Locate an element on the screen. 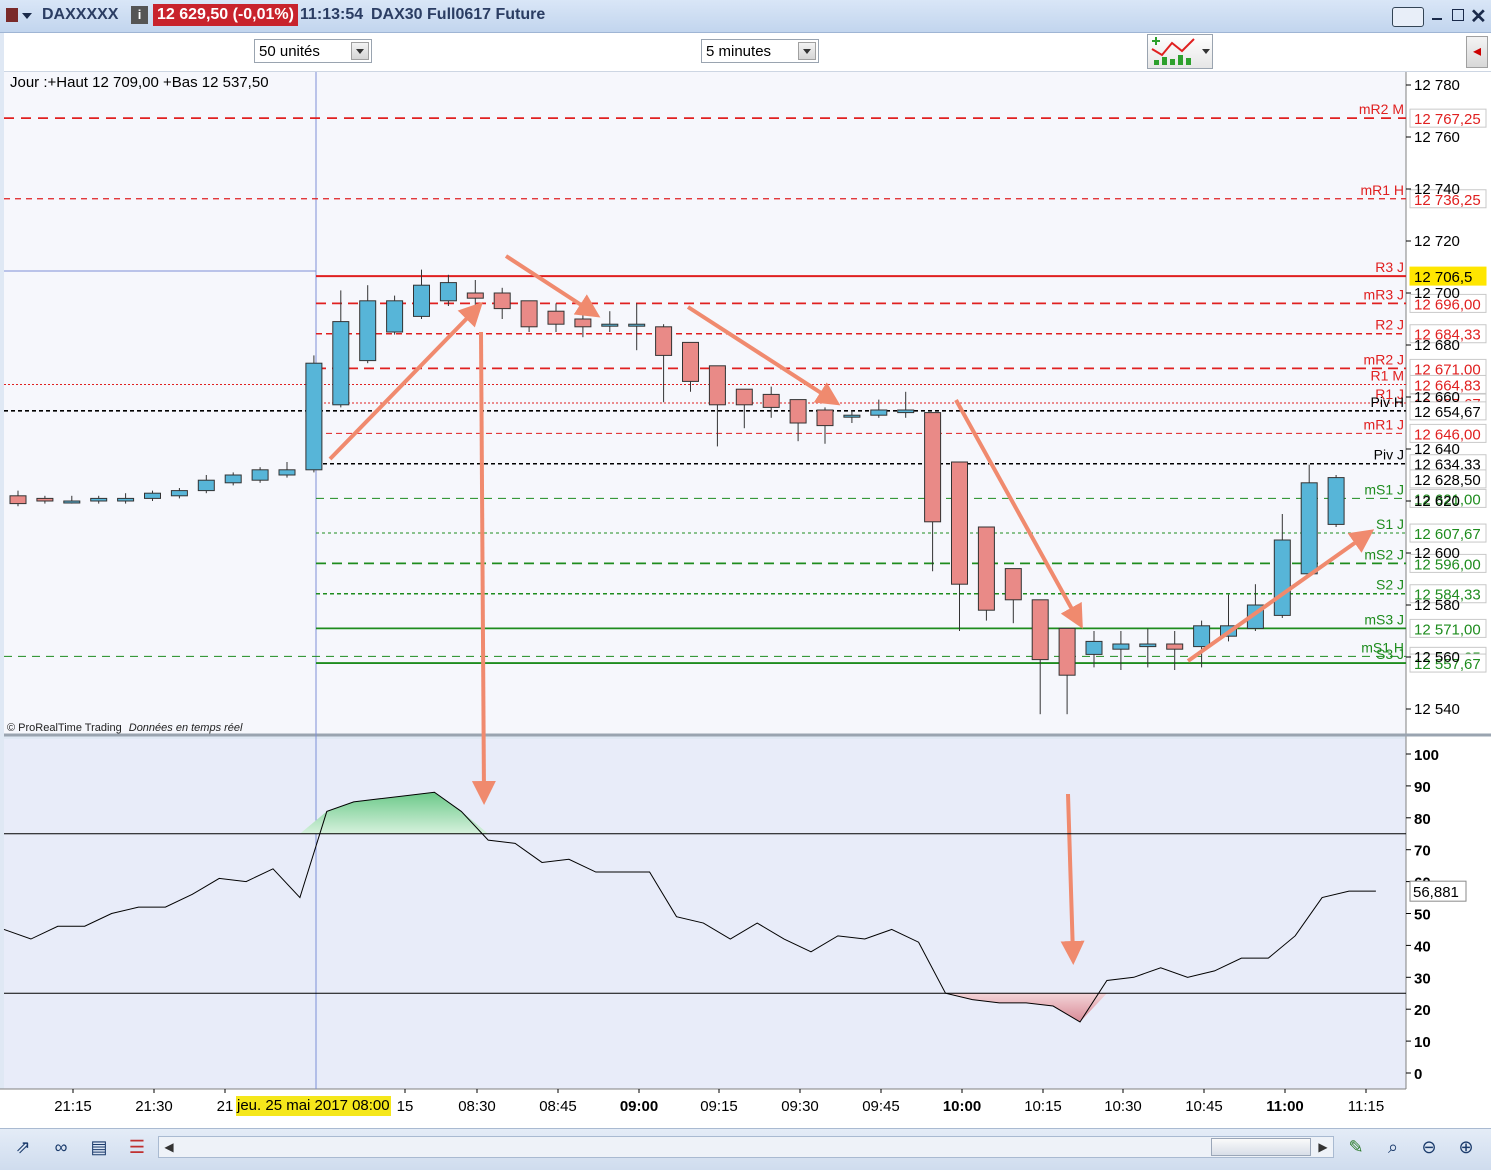 The image size is (1491, 1170). level-label: R3 J is located at coordinates (1389, 267).